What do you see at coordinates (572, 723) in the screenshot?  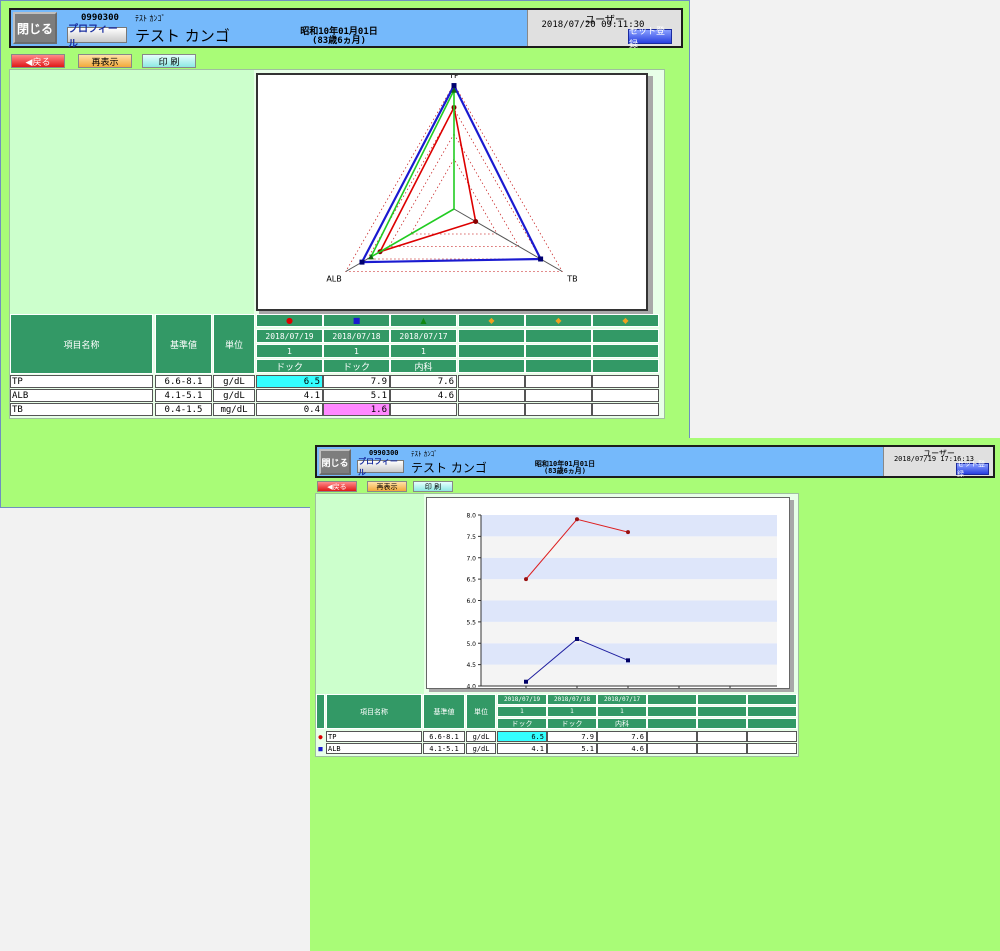 I see `column-department: ドック` at bounding box center [572, 723].